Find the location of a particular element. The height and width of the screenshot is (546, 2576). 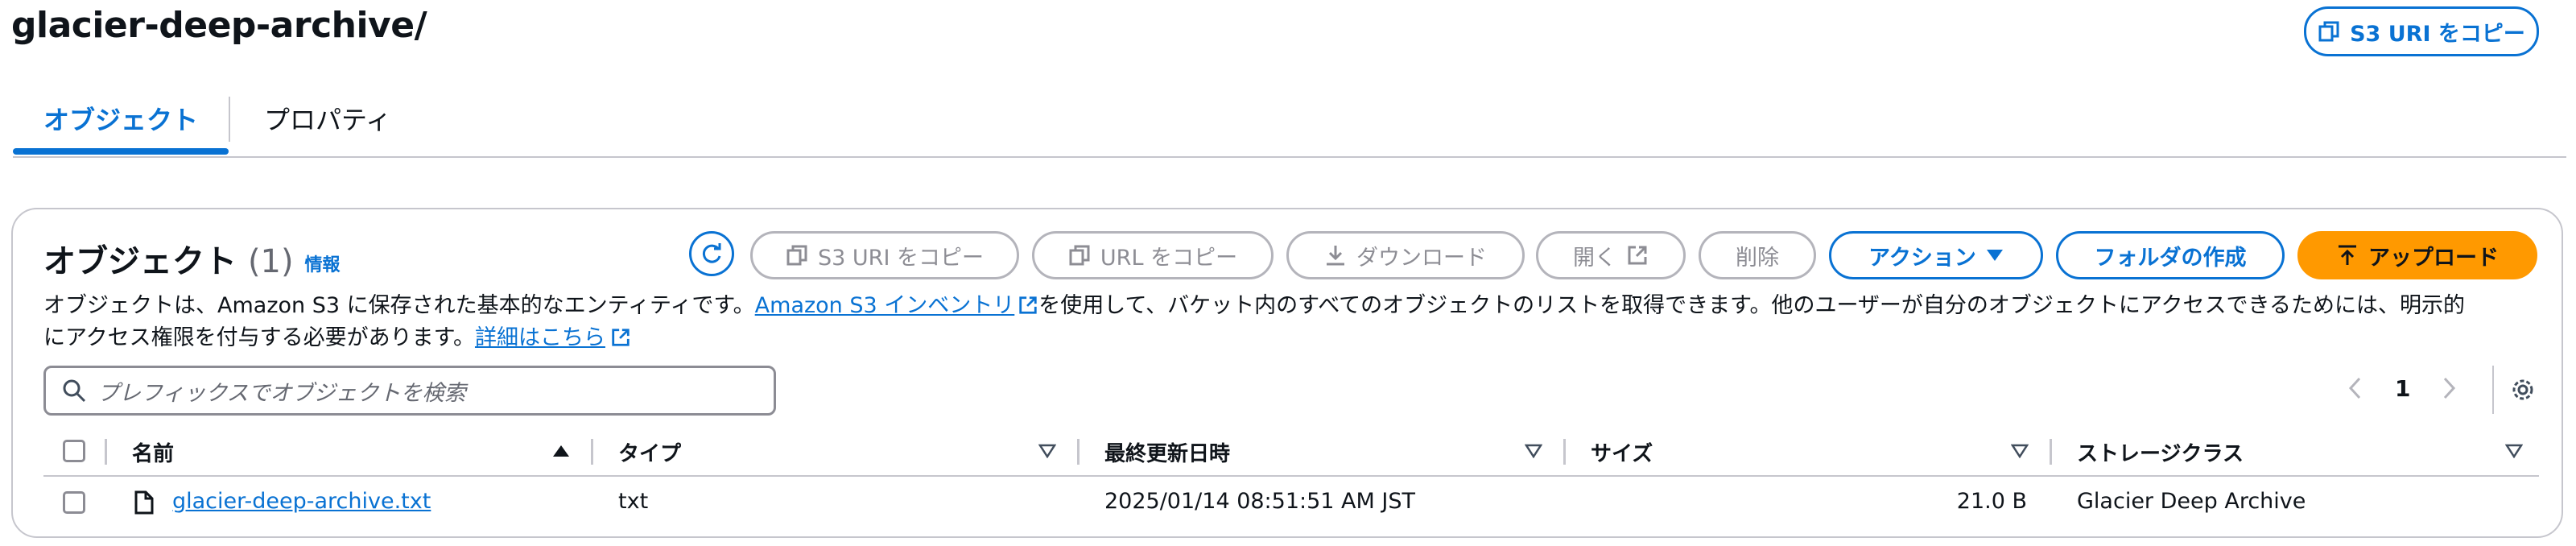

table-header-border is located at coordinates (1291, 476).